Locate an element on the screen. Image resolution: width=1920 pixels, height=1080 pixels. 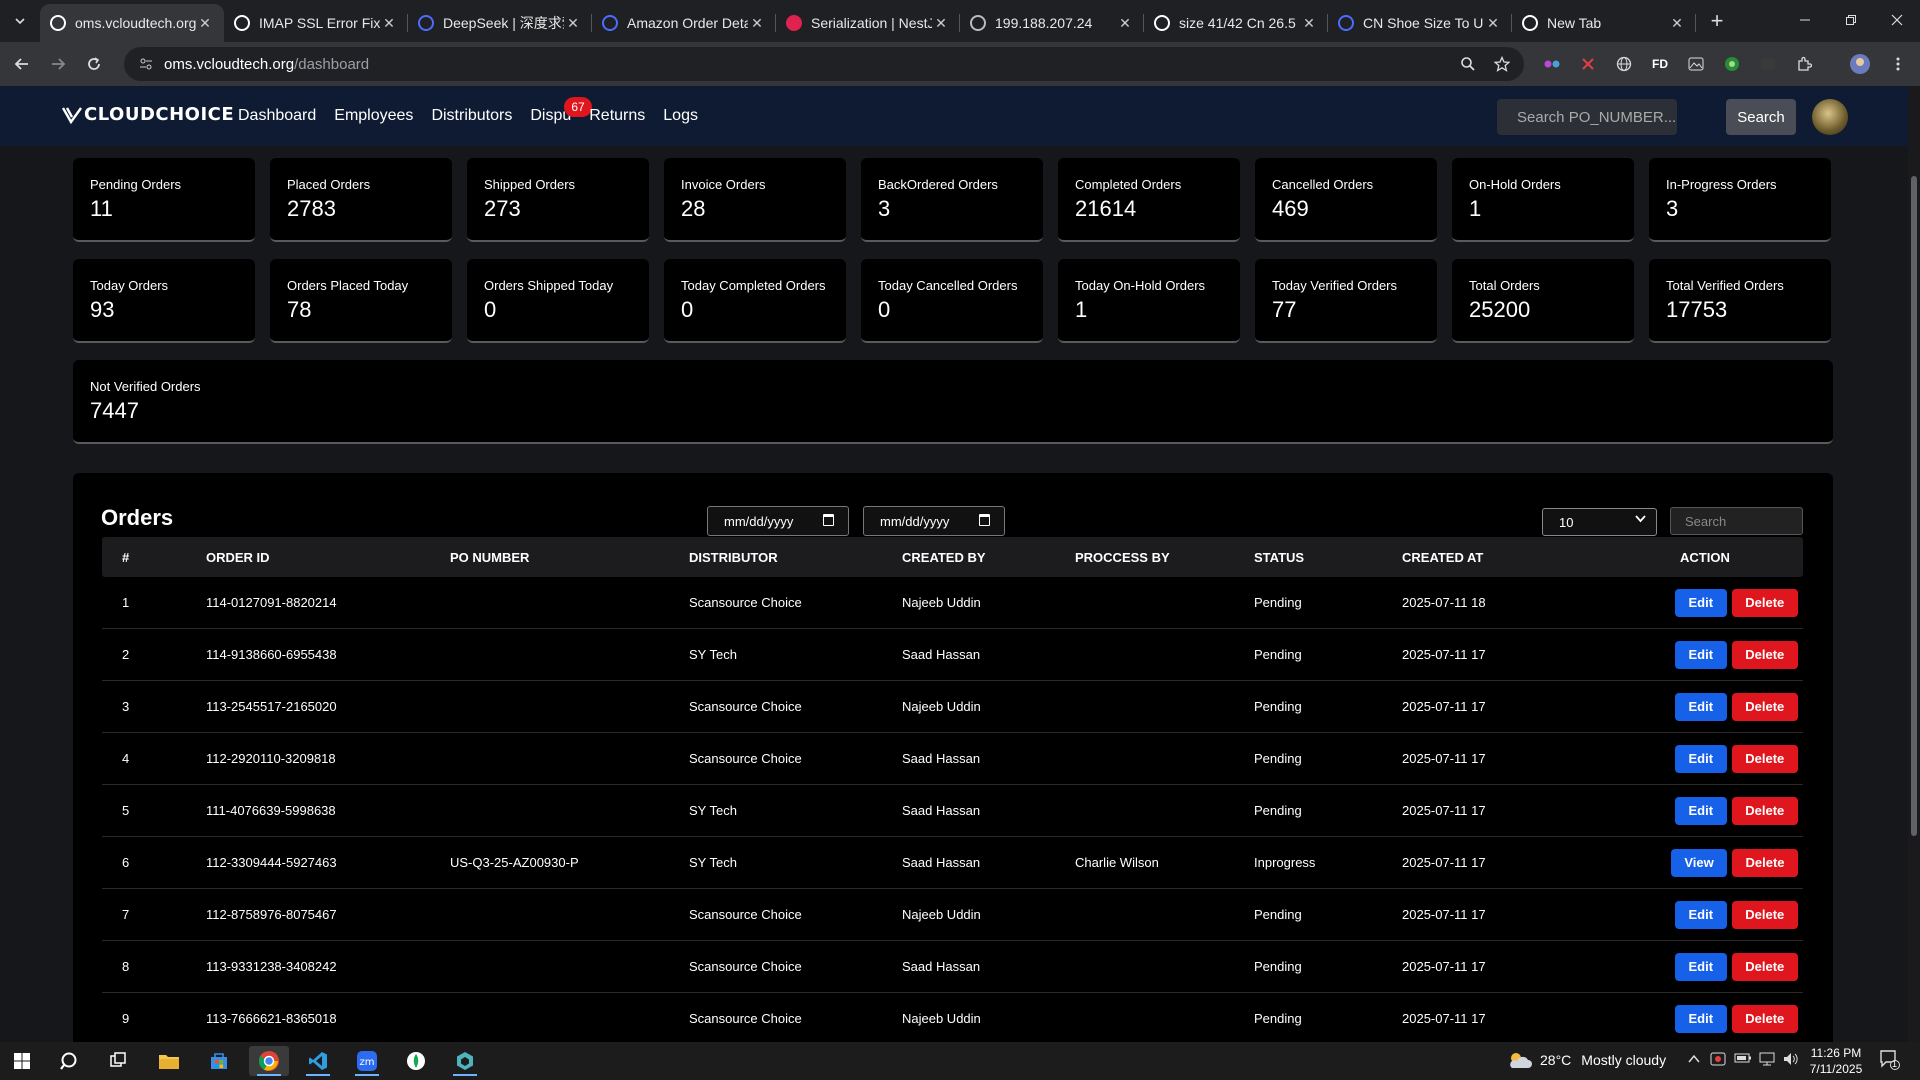
po-search-button: Search is located at coordinates (1761, 117).